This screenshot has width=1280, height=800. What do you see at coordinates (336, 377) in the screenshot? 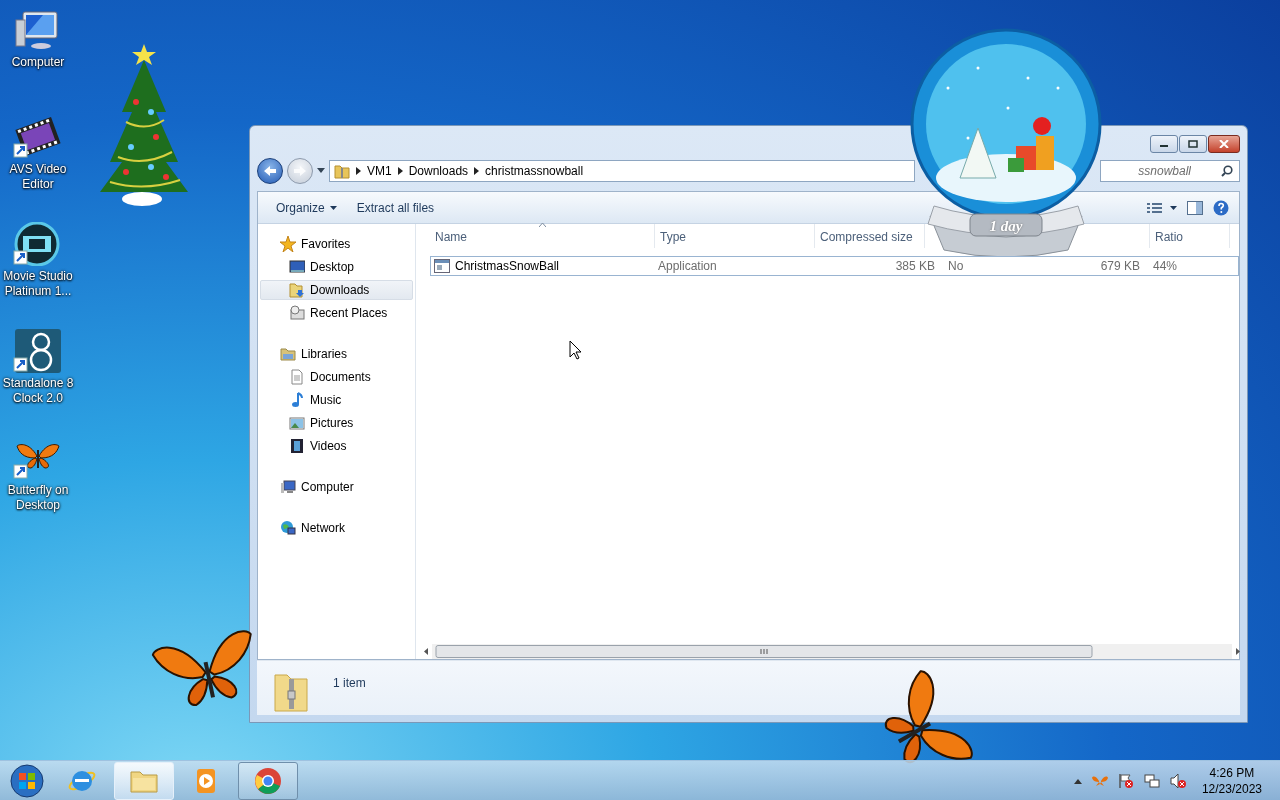
I see `nav-item: Documents` at bounding box center [336, 377].